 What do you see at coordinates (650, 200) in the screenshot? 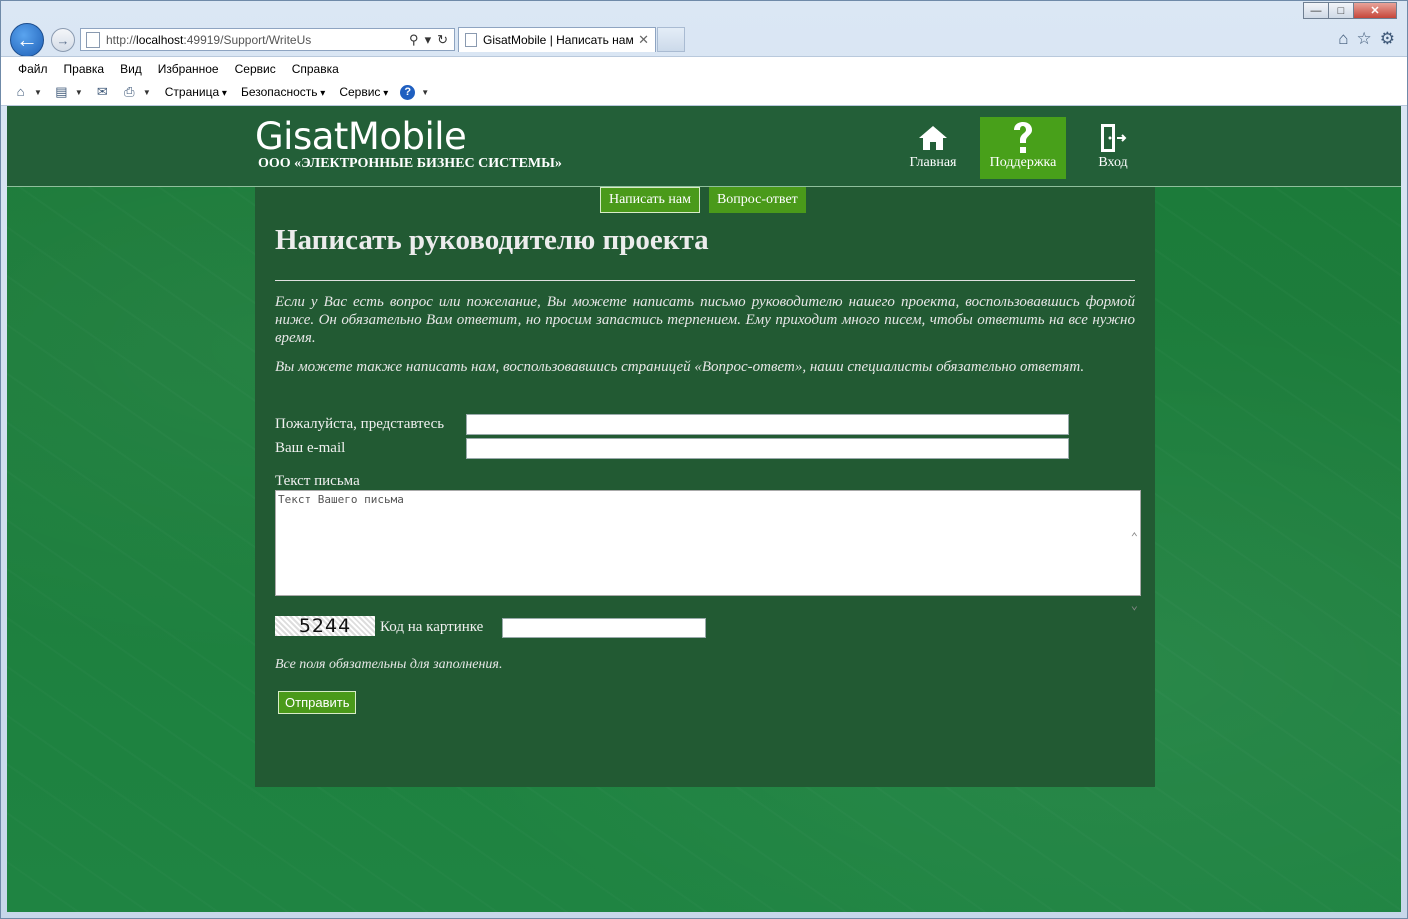
I see `subnav-write-us: Написать нам` at bounding box center [650, 200].